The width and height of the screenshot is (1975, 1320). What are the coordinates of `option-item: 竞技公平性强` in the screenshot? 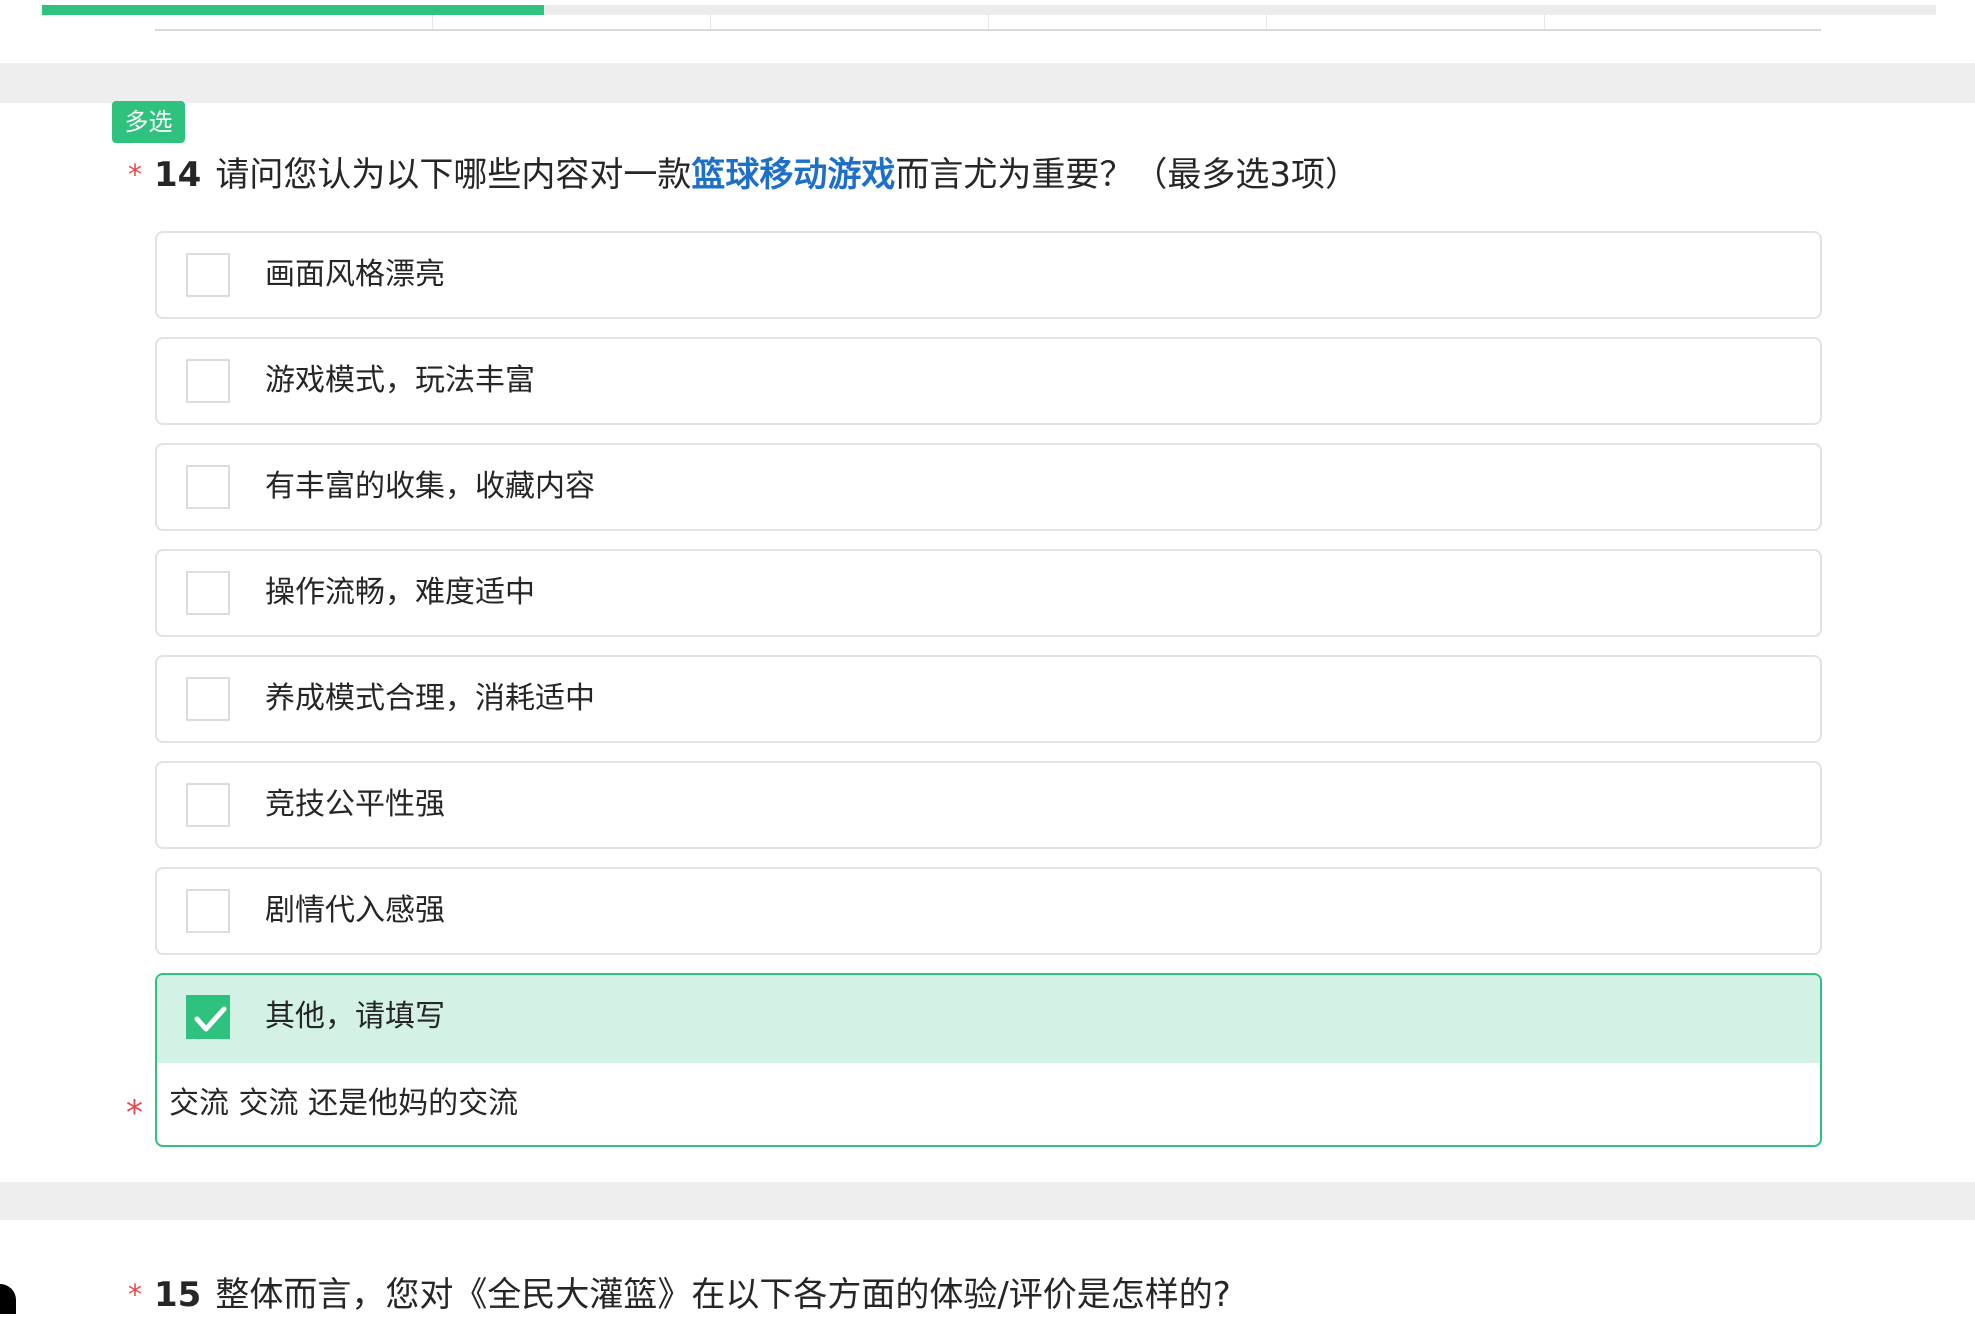 It's located at (988, 805).